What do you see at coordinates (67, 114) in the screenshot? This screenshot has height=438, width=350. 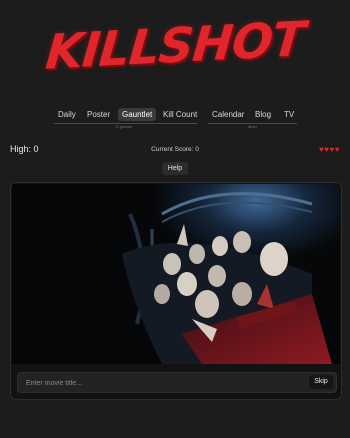 I see `nav-daily: Daily` at bounding box center [67, 114].